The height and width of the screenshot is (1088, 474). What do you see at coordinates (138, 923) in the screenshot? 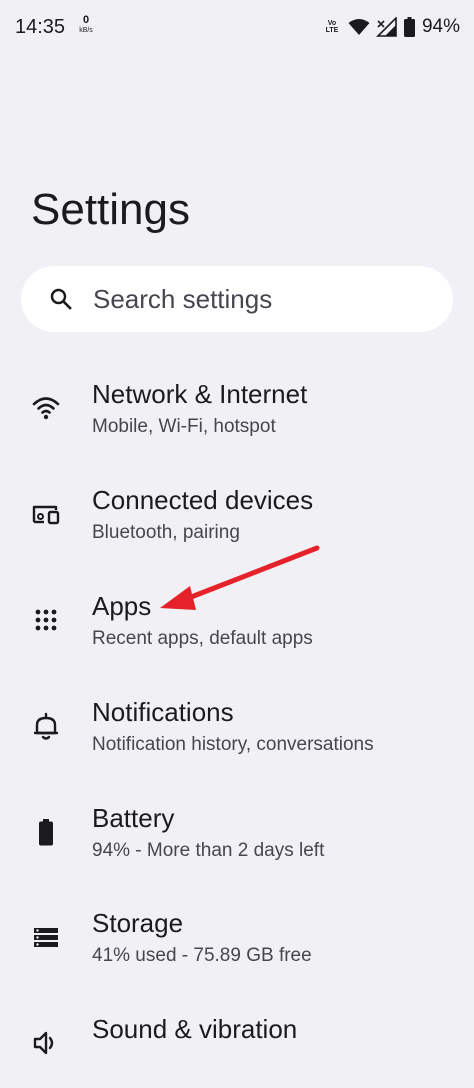
I see `settings-item-title: Storage` at bounding box center [138, 923].